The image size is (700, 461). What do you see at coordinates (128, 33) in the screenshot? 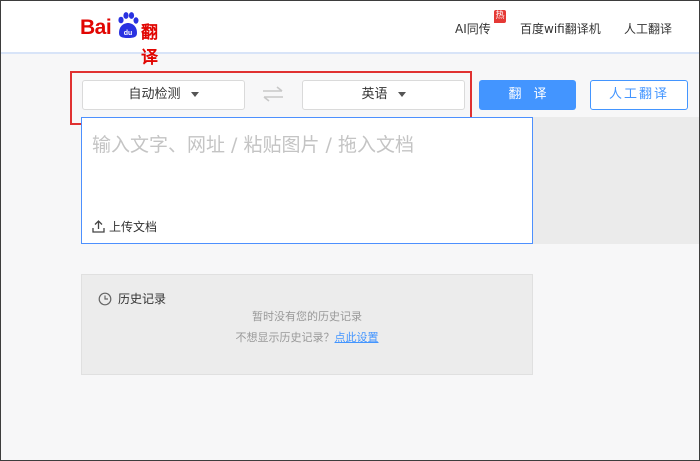
I see `logo-du-text: du` at bounding box center [128, 33].